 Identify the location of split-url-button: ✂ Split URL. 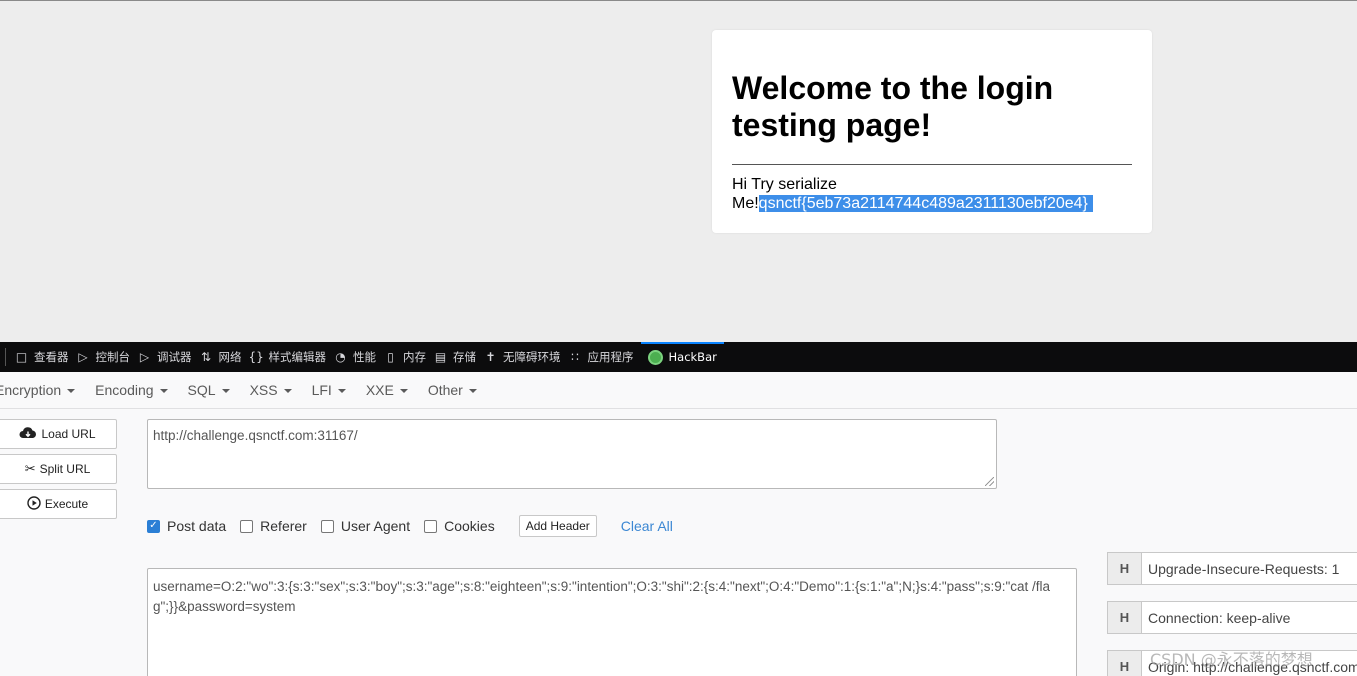
(58, 469).